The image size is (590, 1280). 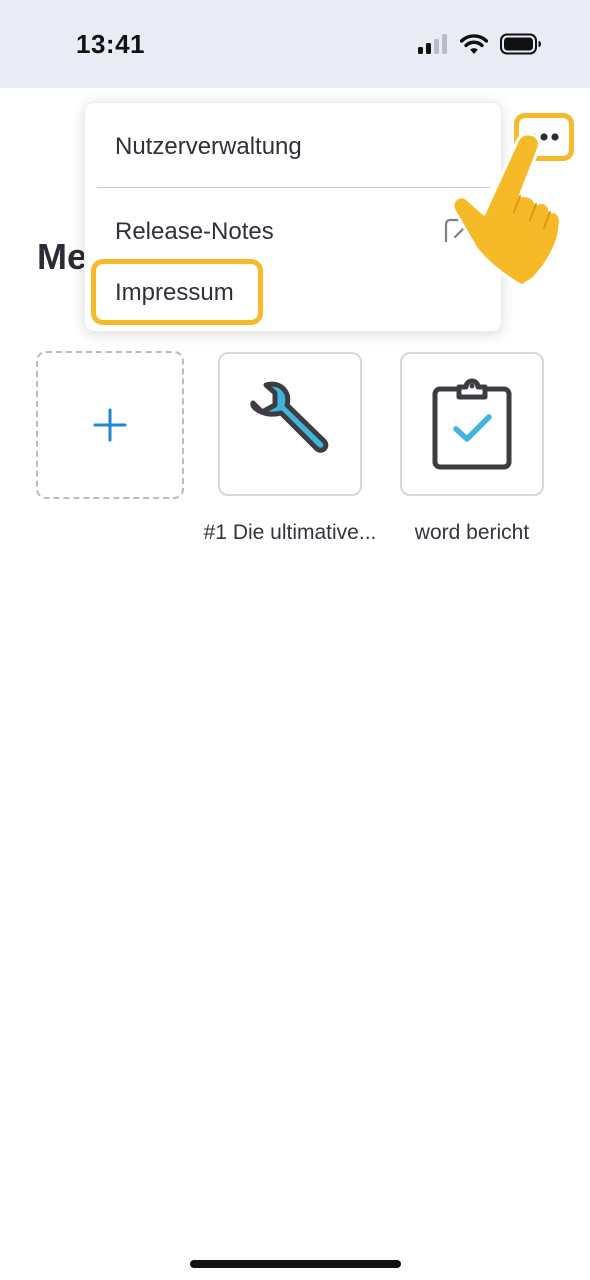 What do you see at coordinates (472, 532) in the screenshot?
I see `report-tile-label: word bericht` at bounding box center [472, 532].